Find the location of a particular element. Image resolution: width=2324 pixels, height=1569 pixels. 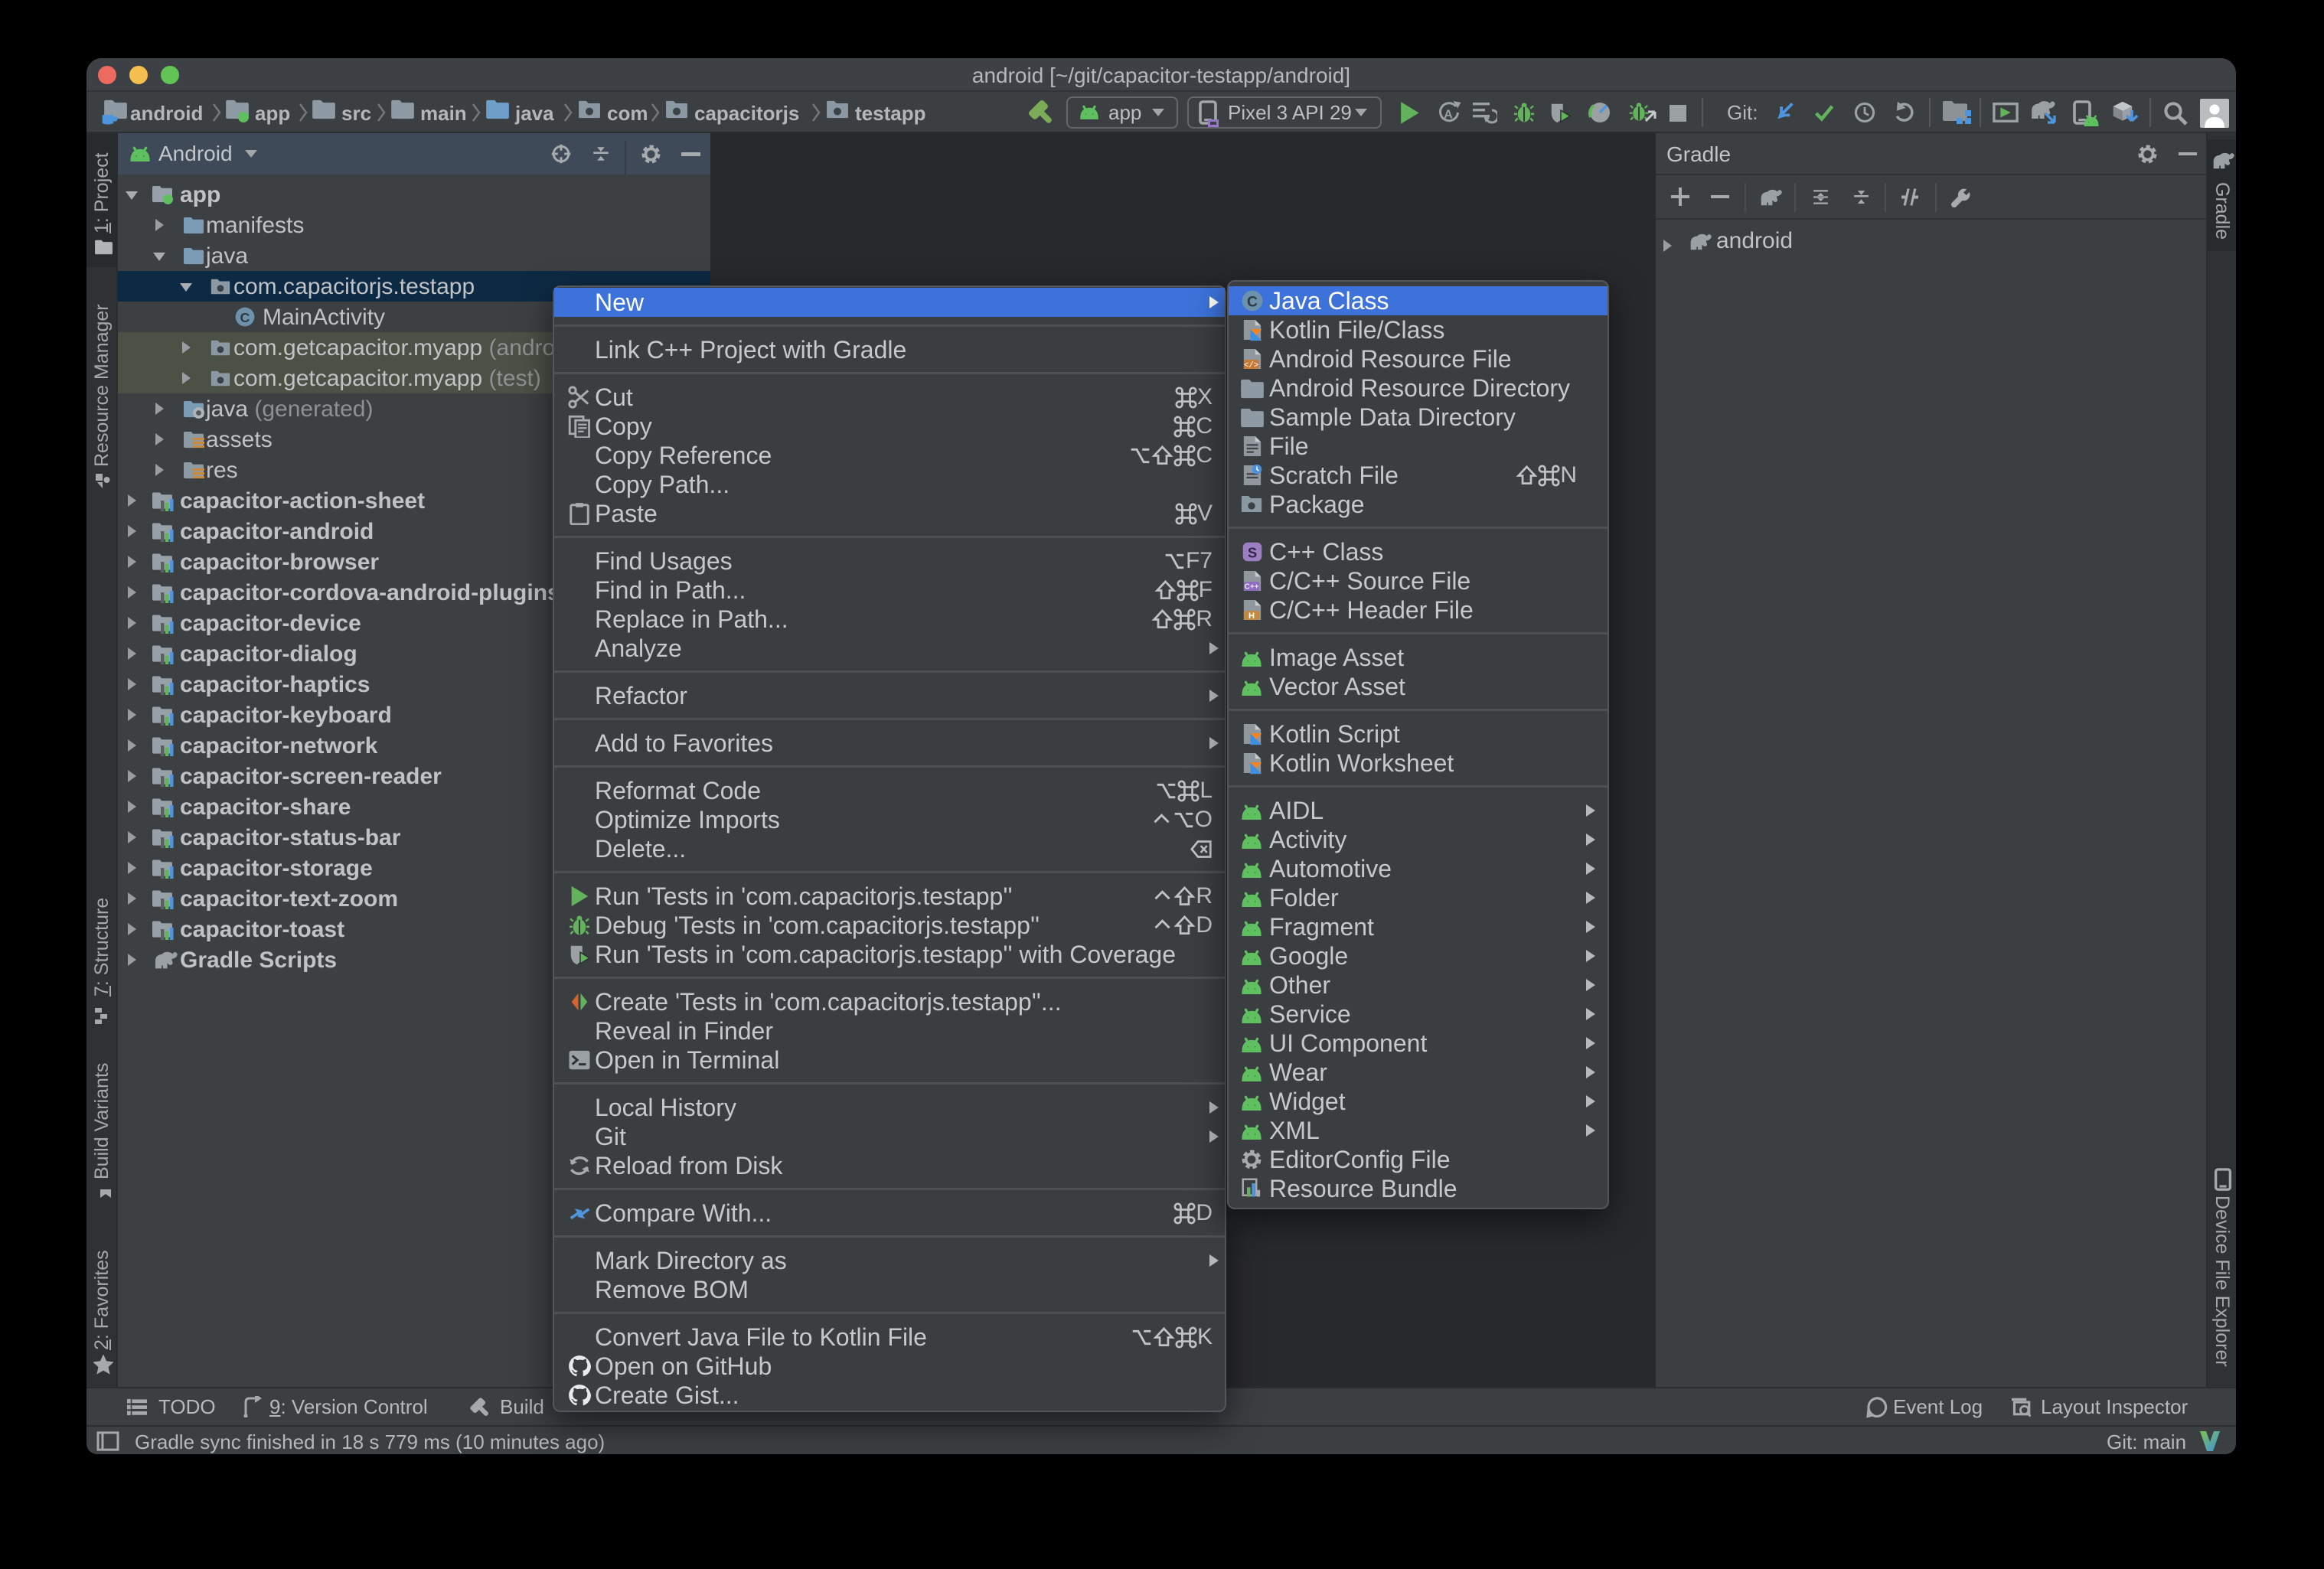

svg-text: A is located at coordinates (1448, 115).